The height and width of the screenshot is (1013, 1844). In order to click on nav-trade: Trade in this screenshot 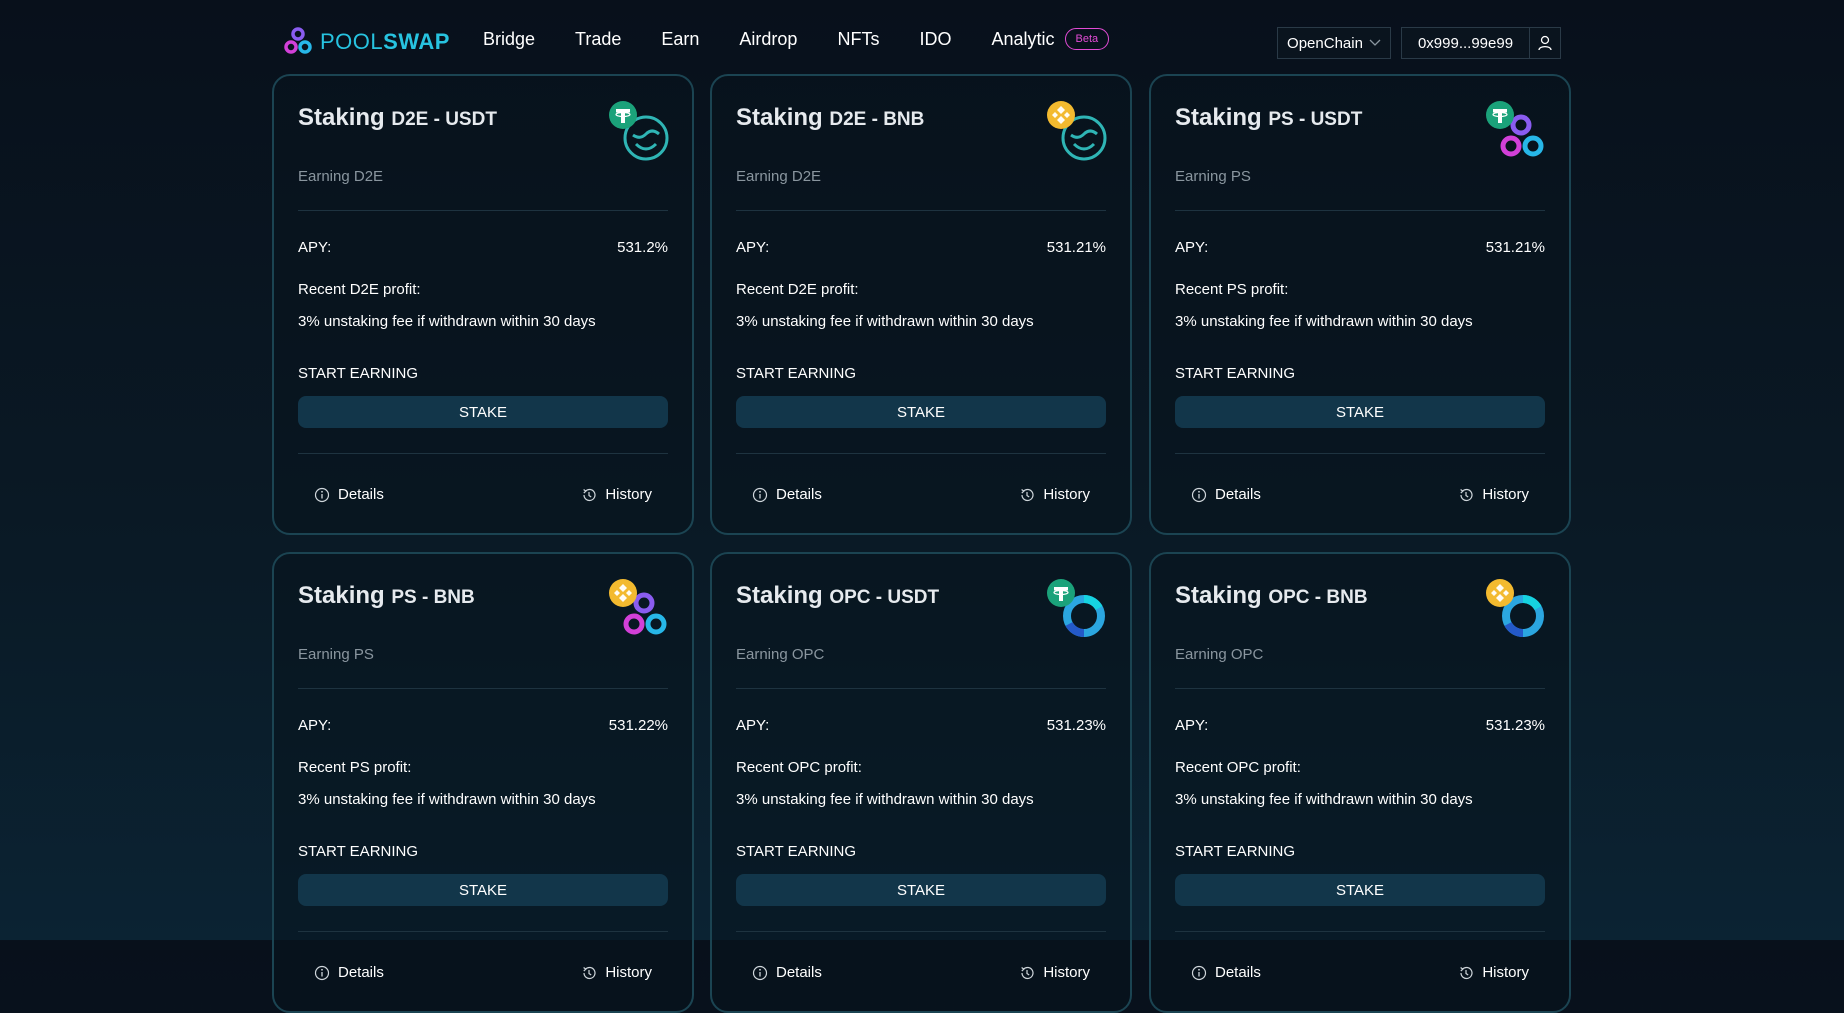, I will do `click(598, 39)`.